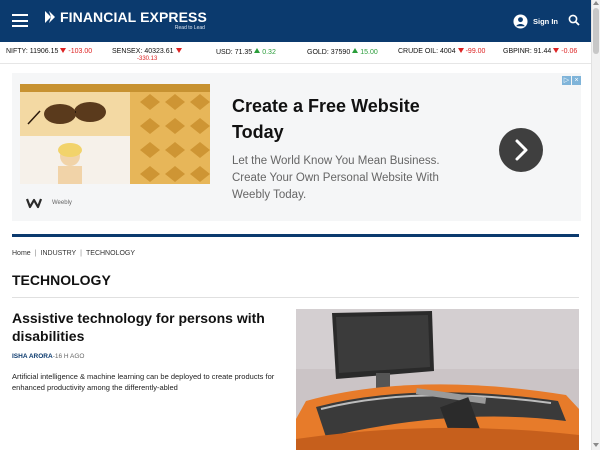 Image resolution: width=600 pixels, height=450 pixels. I want to click on weebly-logo-icon, so click(34, 203).